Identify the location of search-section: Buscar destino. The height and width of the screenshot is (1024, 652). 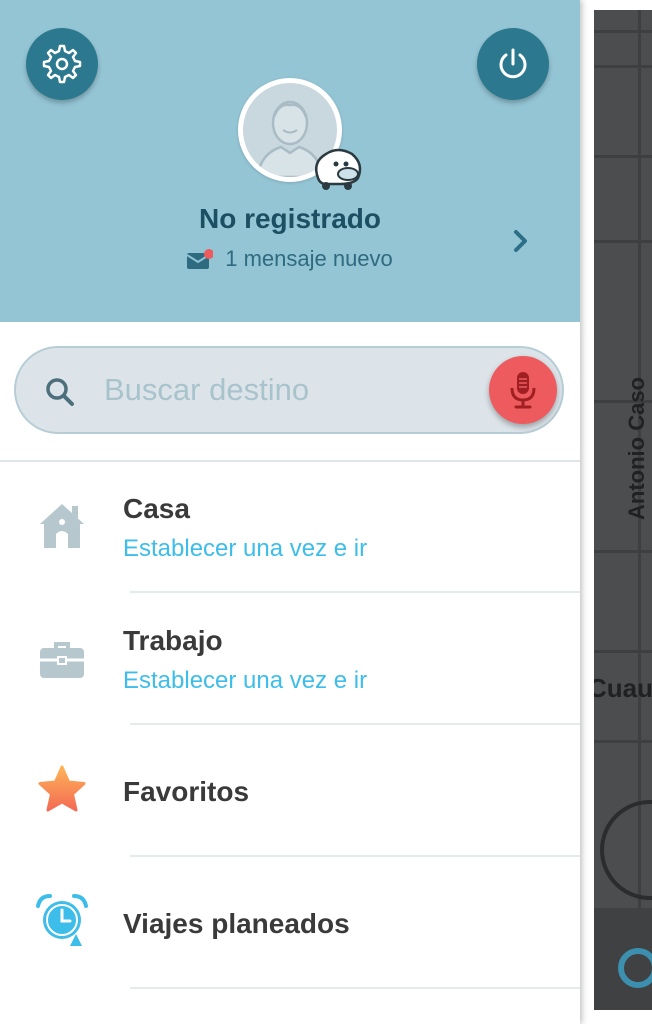
(290, 392).